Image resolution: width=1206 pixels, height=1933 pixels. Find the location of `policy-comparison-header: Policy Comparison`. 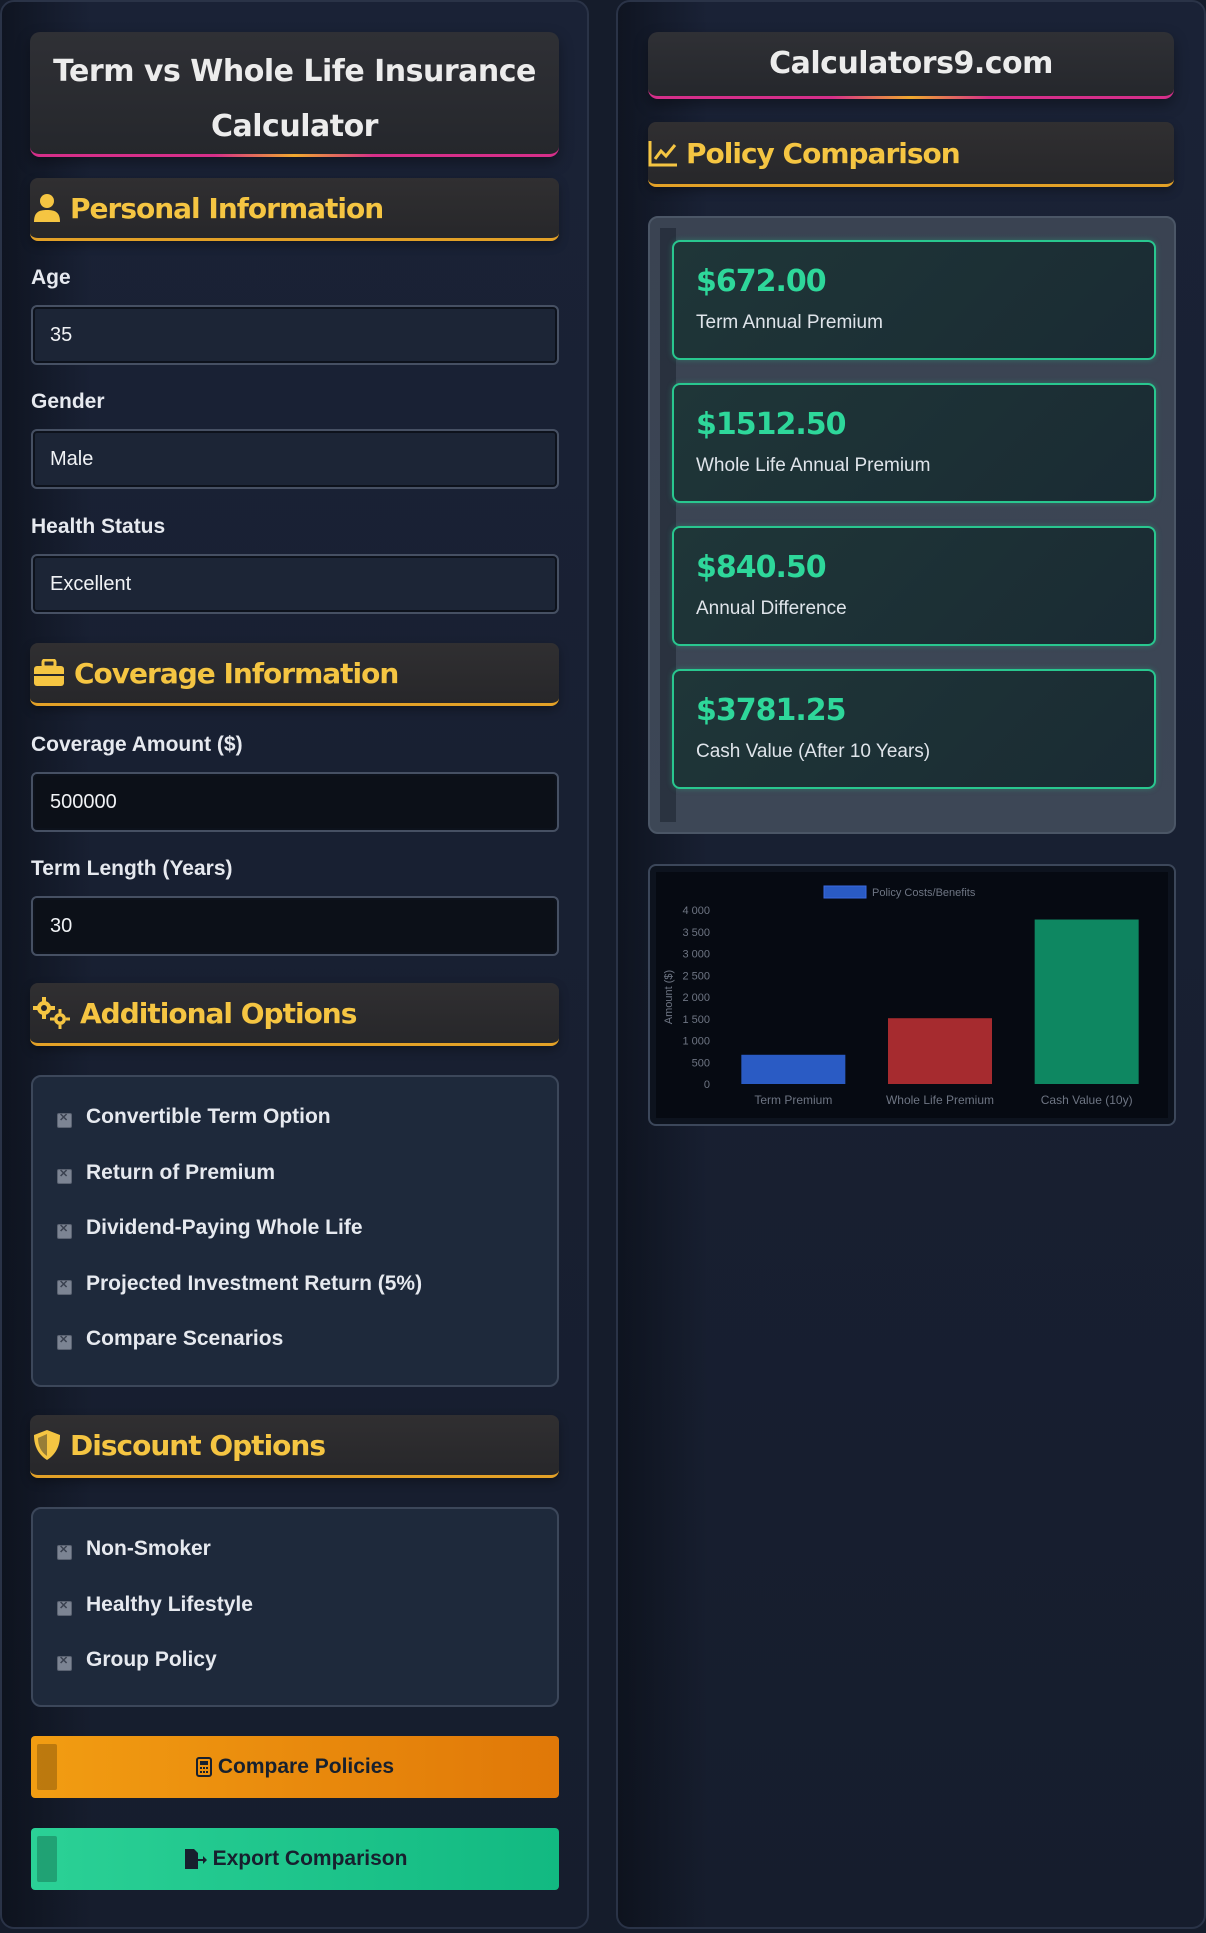

policy-comparison-header: Policy Comparison is located at coordinates (911, 154).